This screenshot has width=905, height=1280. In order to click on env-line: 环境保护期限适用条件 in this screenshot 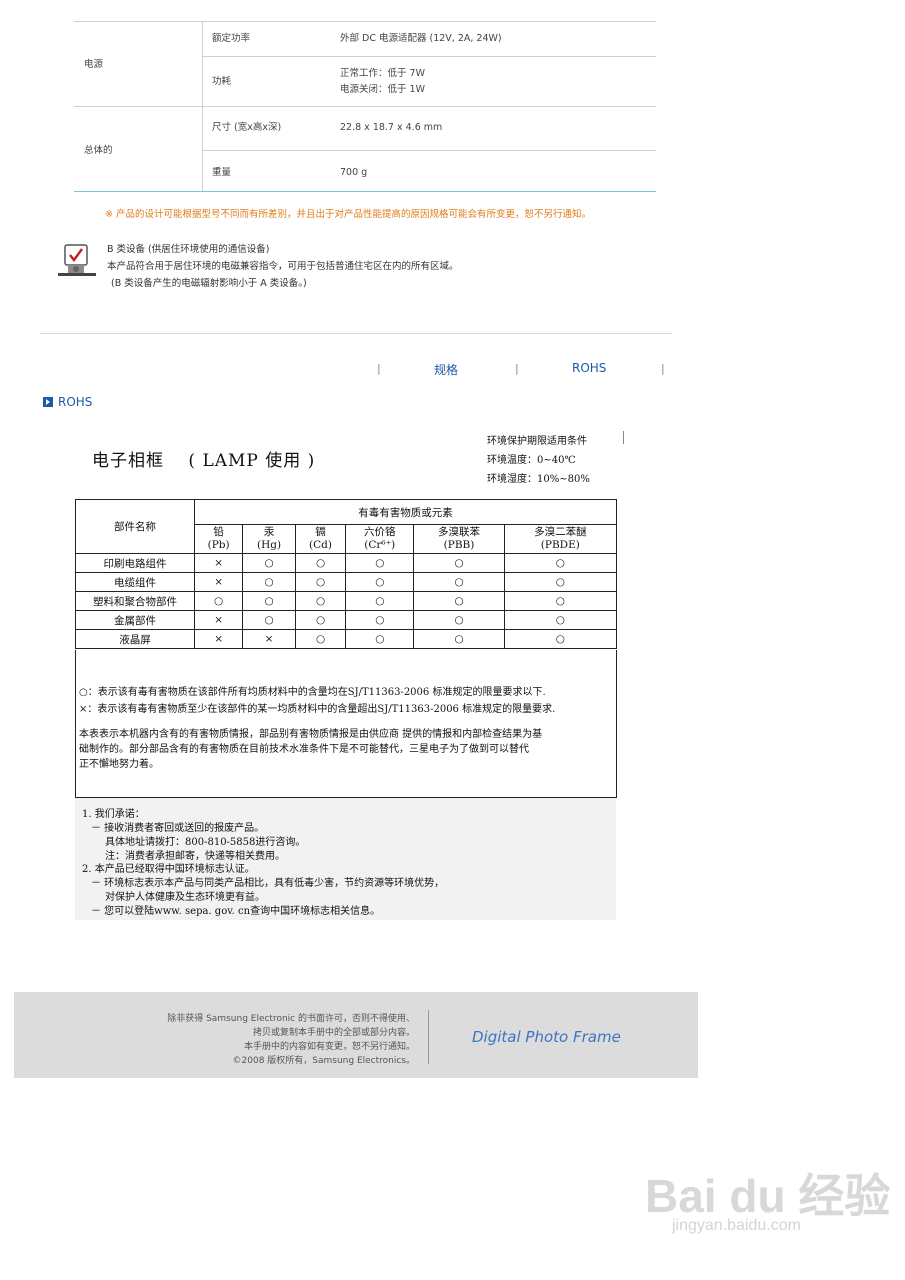, I will do `click(537, 441)`.